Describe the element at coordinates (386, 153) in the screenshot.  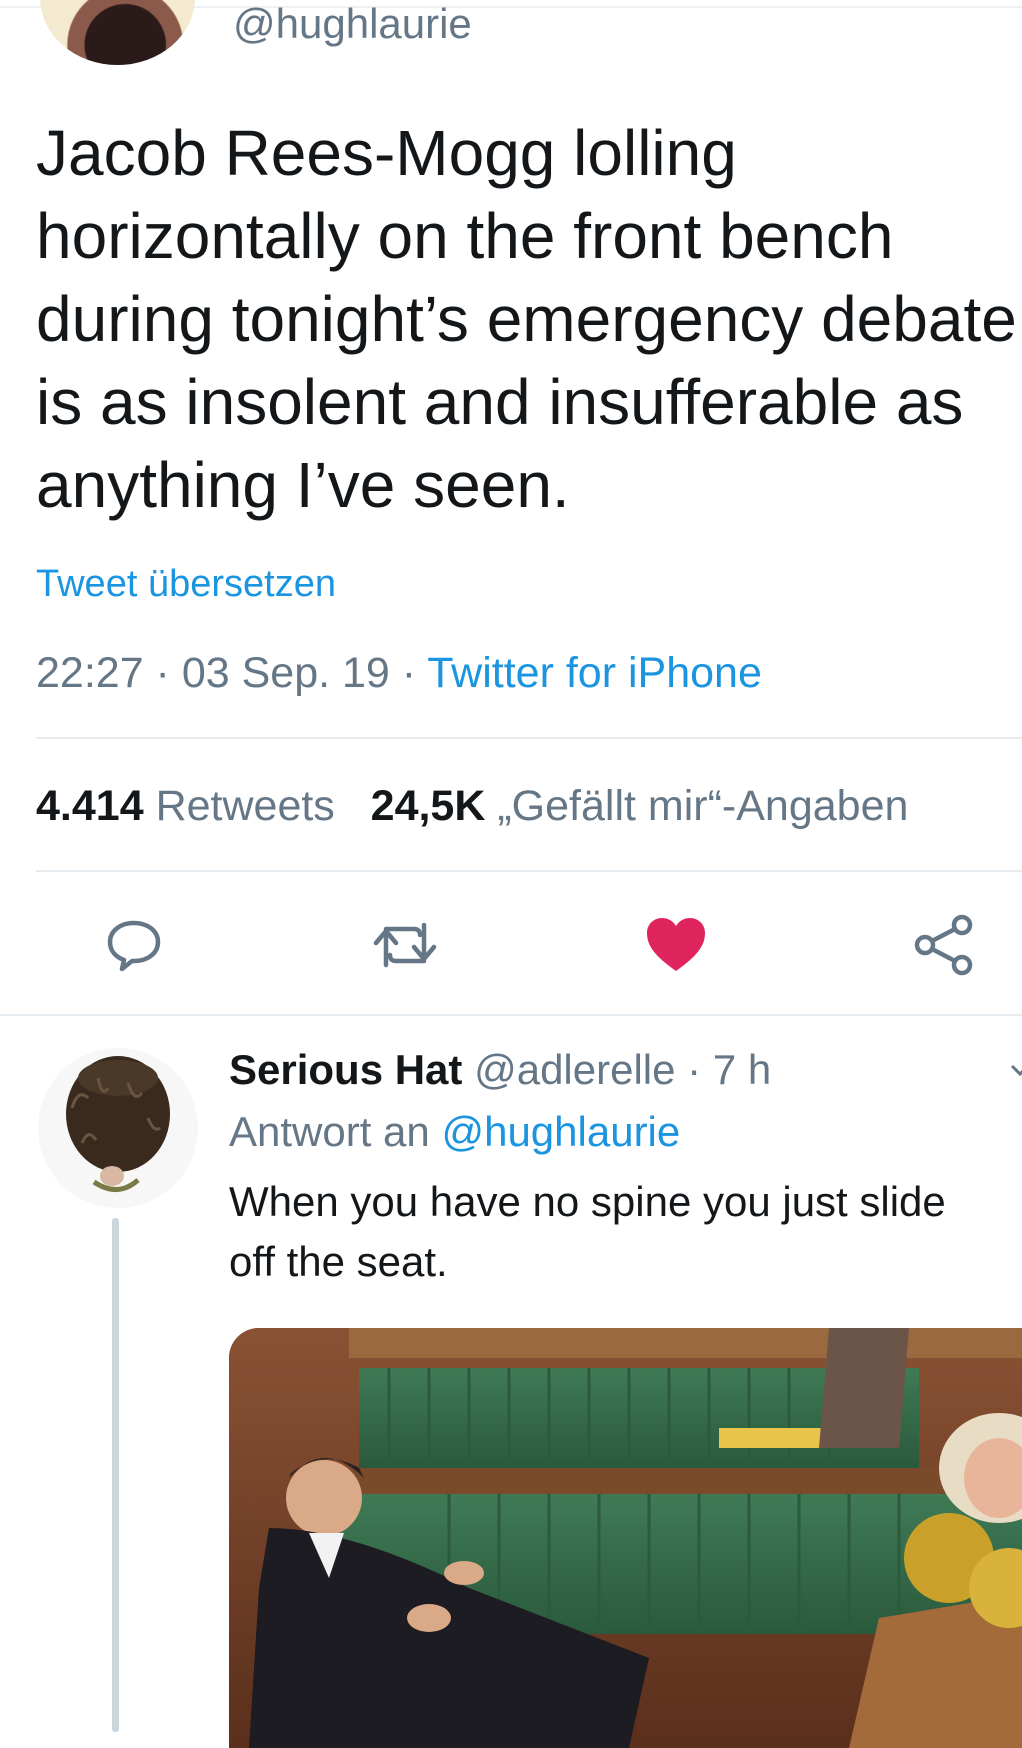
I see `tweet-text-line: Jacob Rees-Mogg lolling` at that location.